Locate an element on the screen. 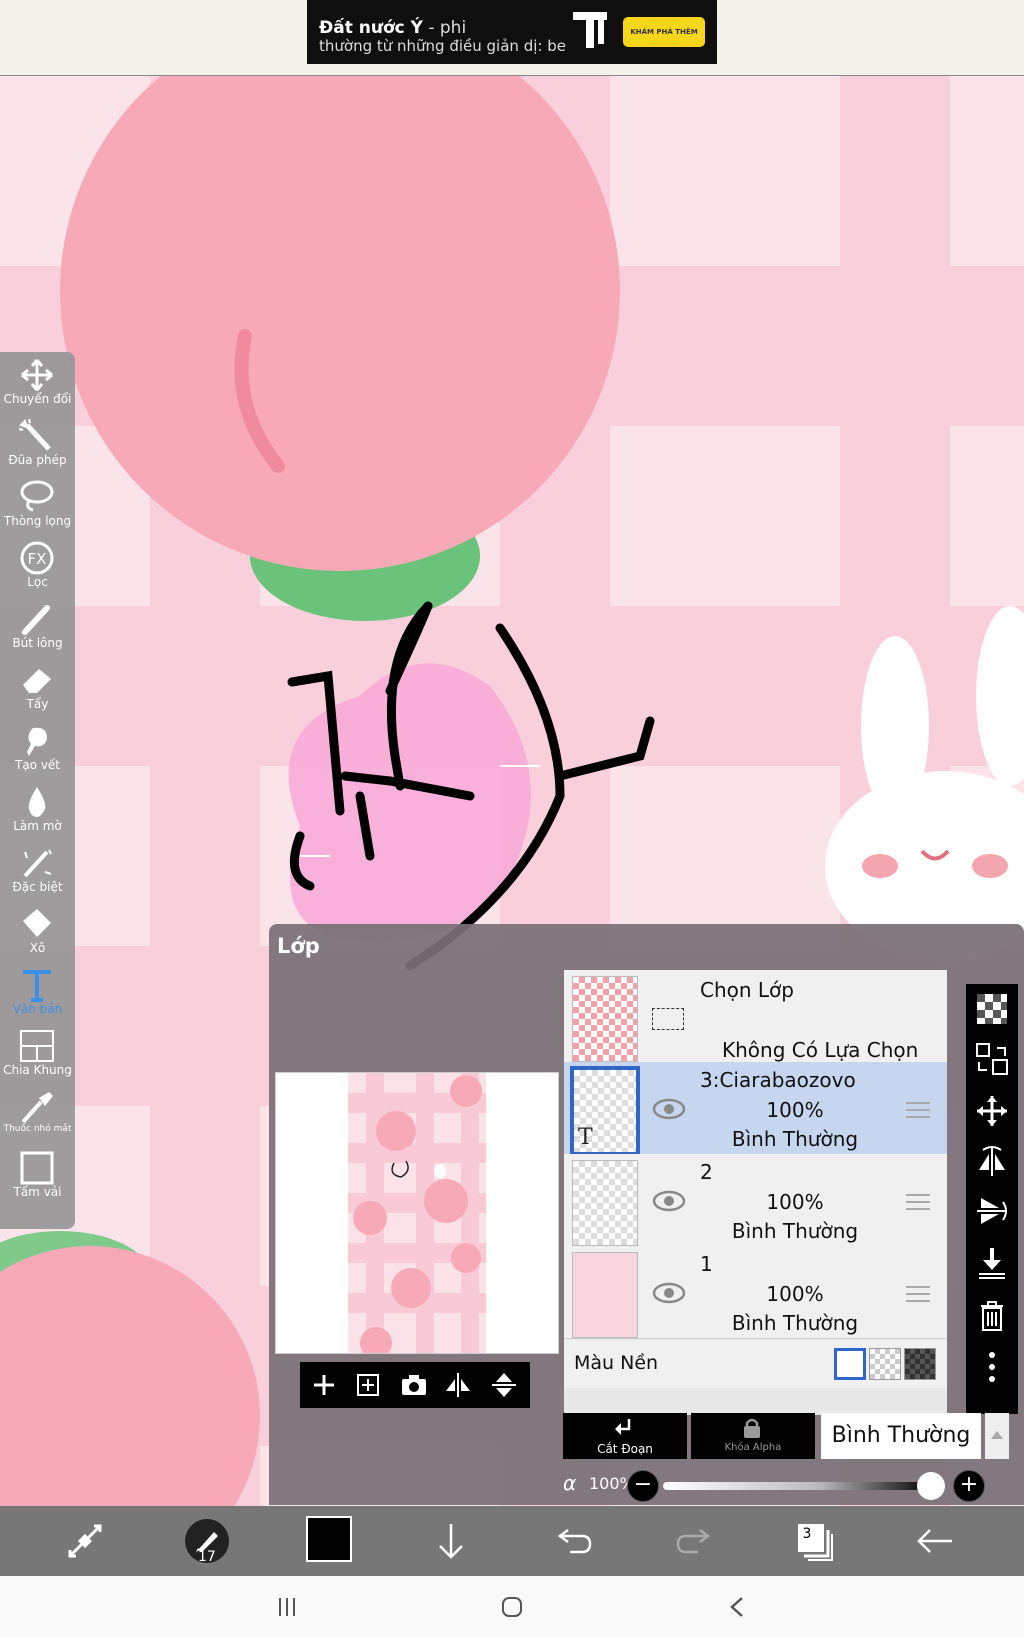  text-tool-icon is located at coordinates (37, 986).